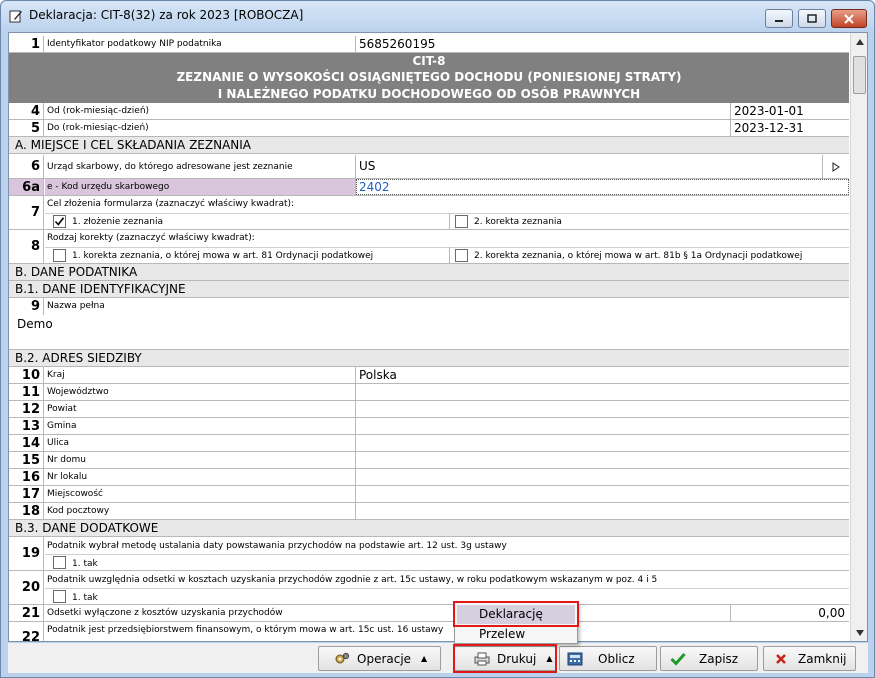 This screenshot has height=678, width=875. What do you see at coordinates (518, 222) in the screenshot?
I see `purpose-option-2-label: 2. korekta zeznania` at bounding box center [518, 222].